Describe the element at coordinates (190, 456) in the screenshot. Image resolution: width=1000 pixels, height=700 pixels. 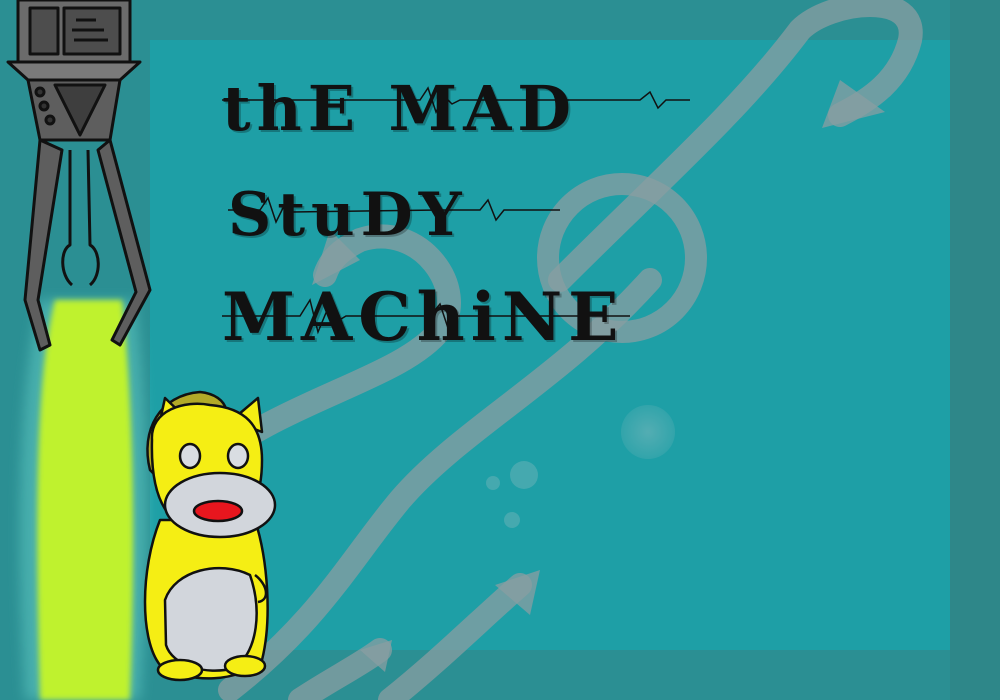
I see `creature-eye-left` at that location.